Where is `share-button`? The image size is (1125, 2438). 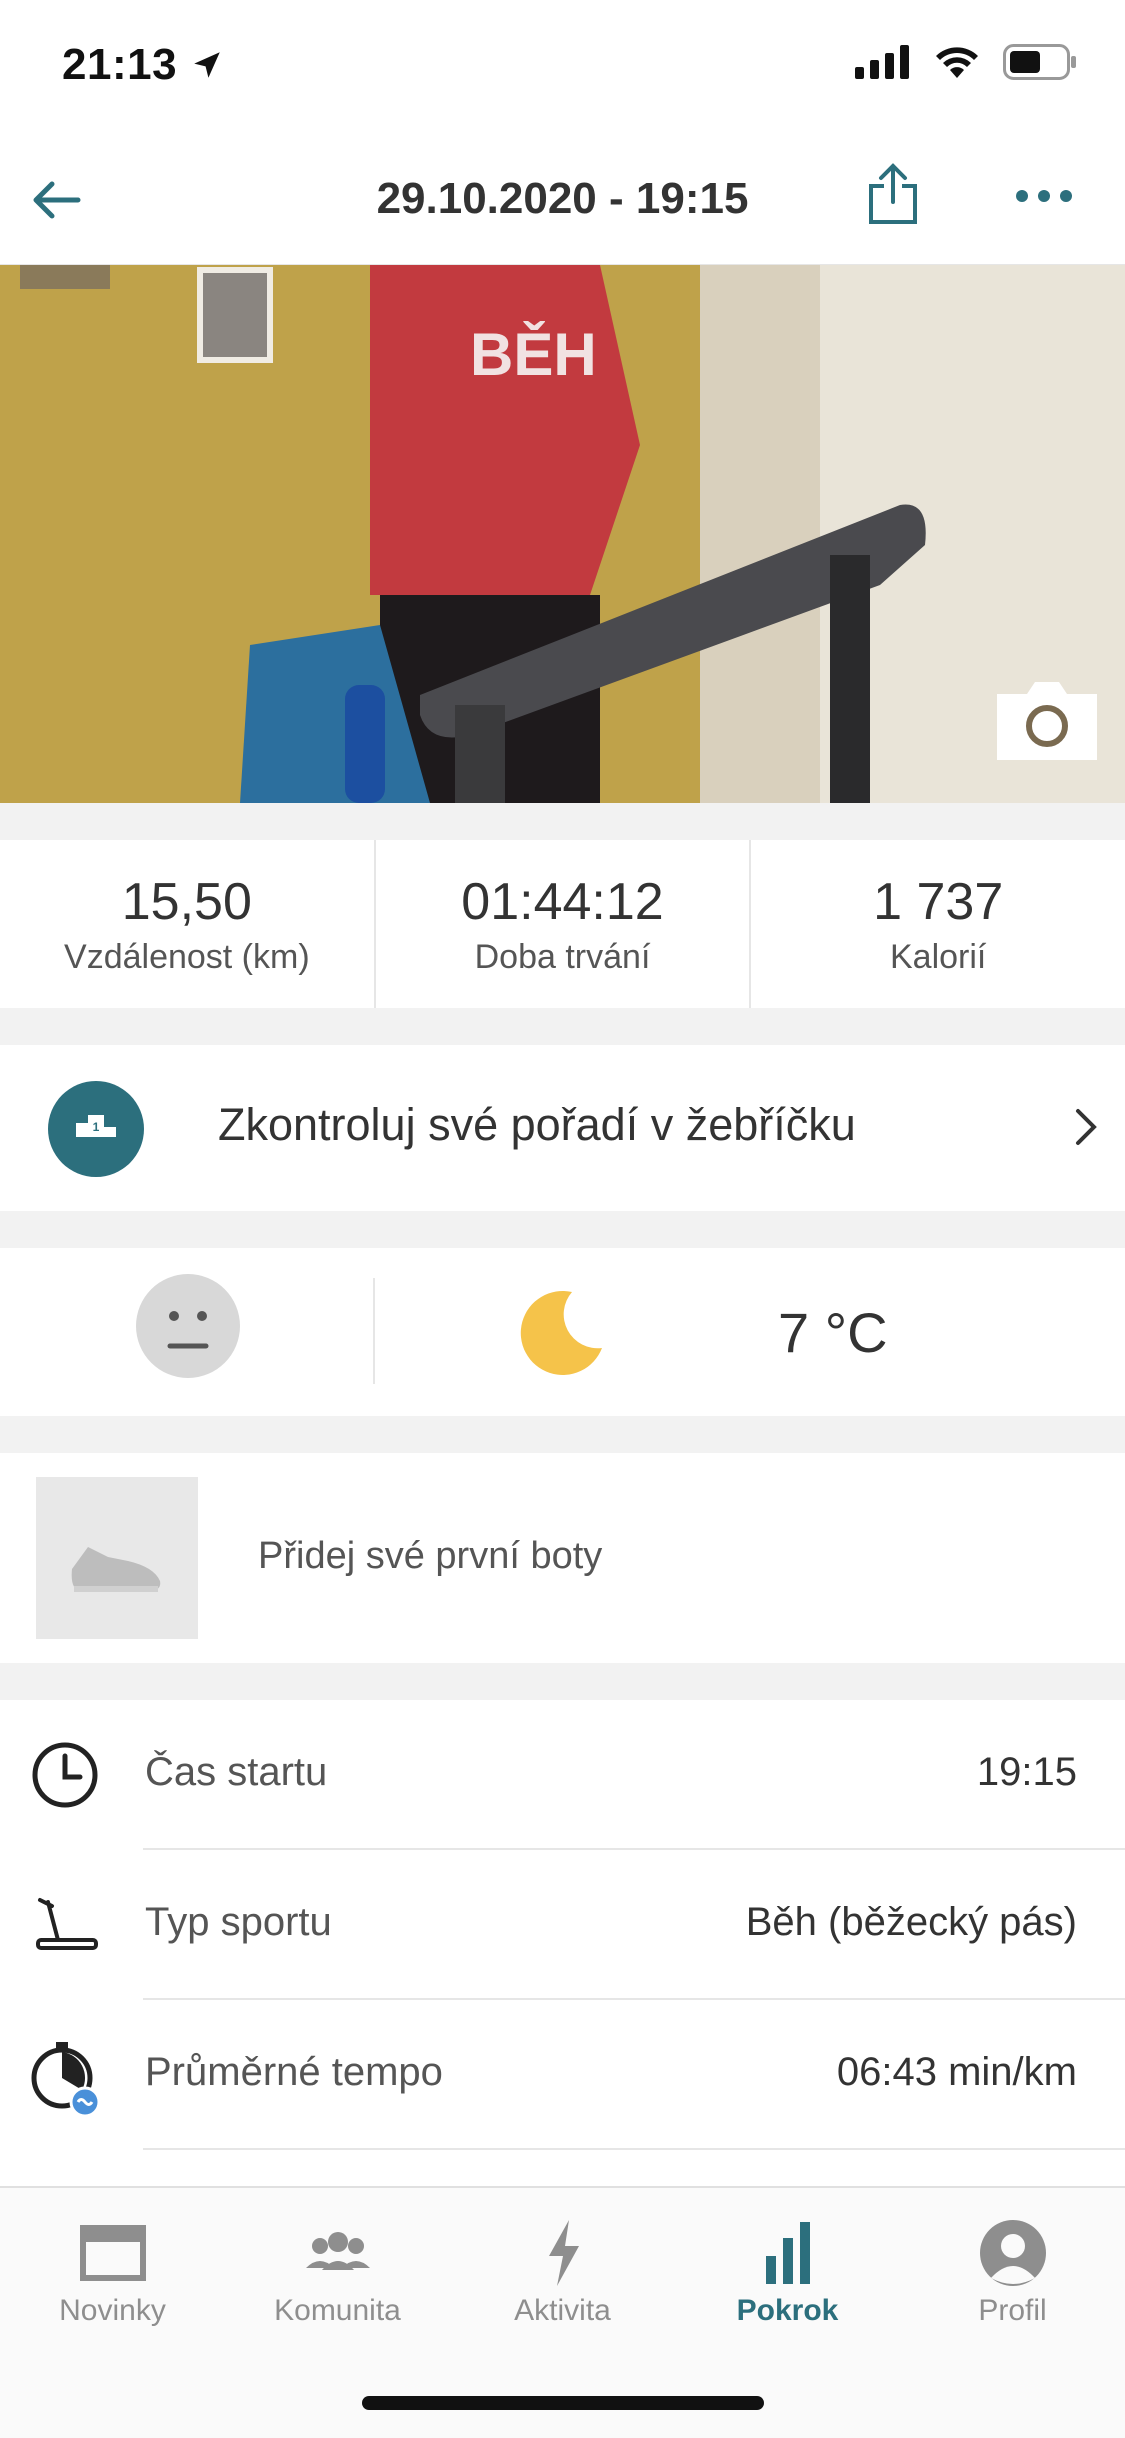 share-button is located at coordinates (893, 194).